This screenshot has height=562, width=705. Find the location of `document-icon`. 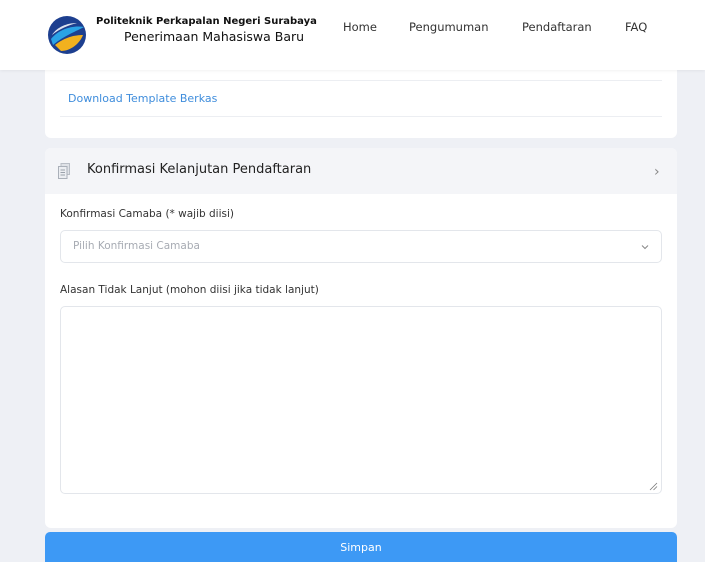

document-icon is located at coordinates (64, 171).